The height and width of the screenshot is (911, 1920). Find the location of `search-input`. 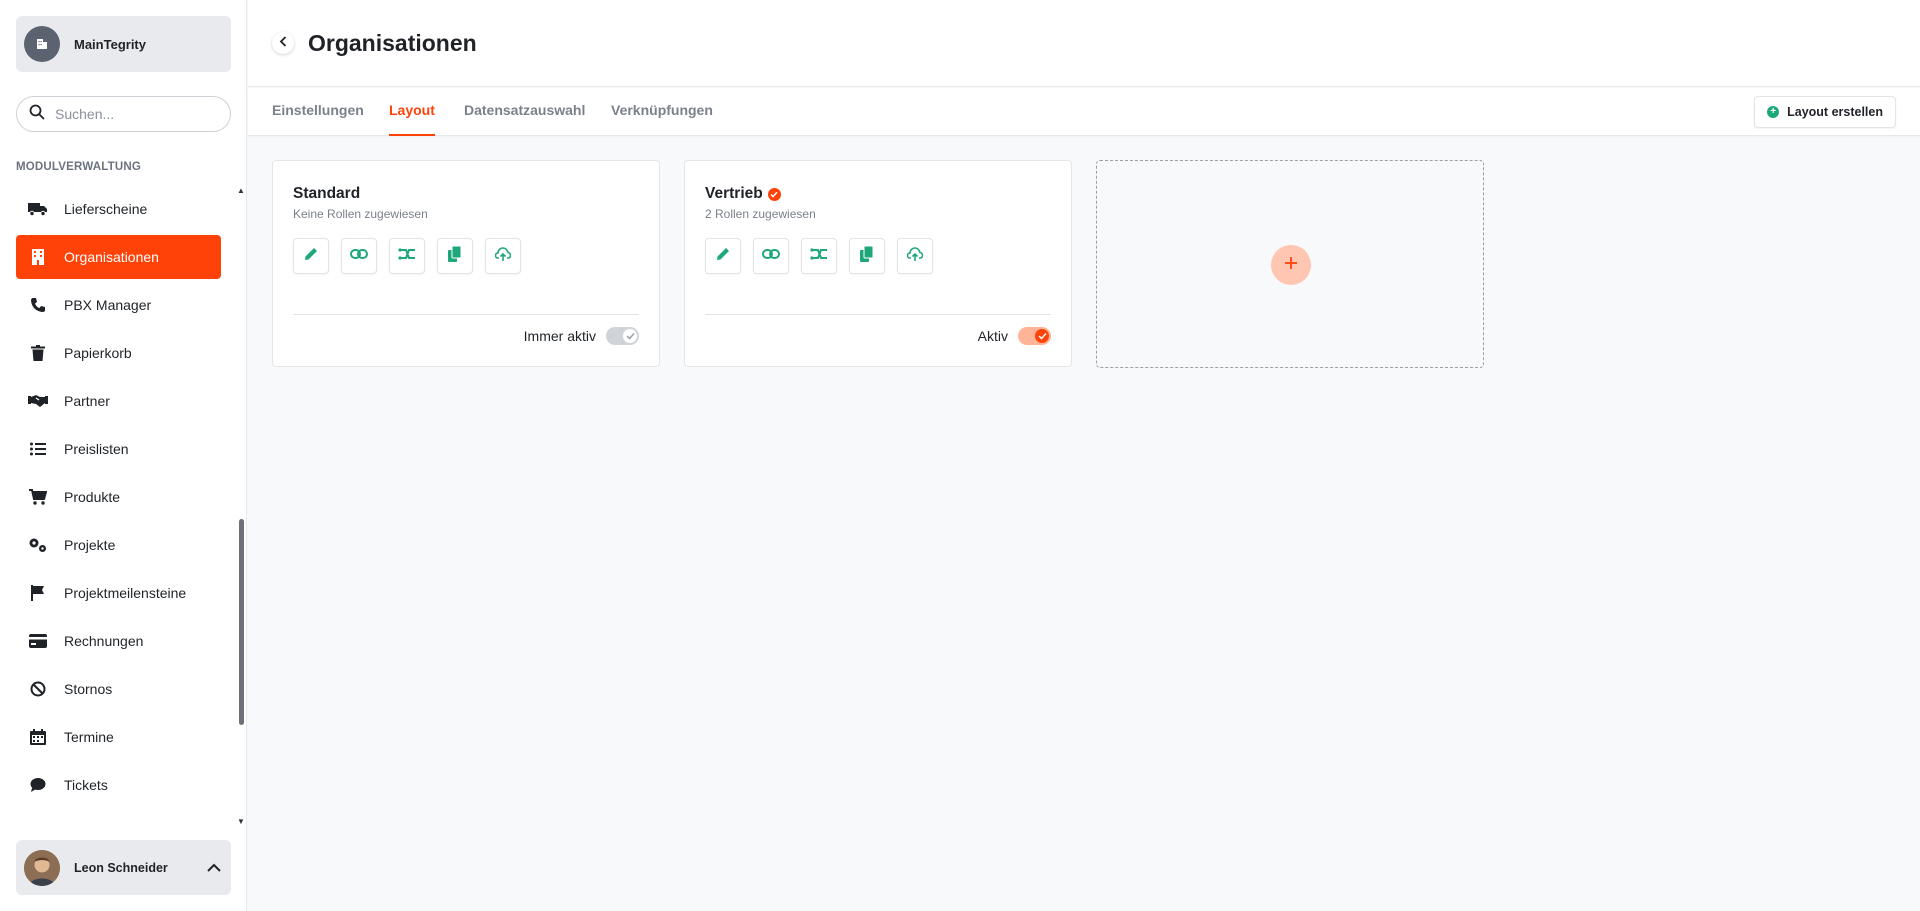

search-input is located at coordinates (135, 114).